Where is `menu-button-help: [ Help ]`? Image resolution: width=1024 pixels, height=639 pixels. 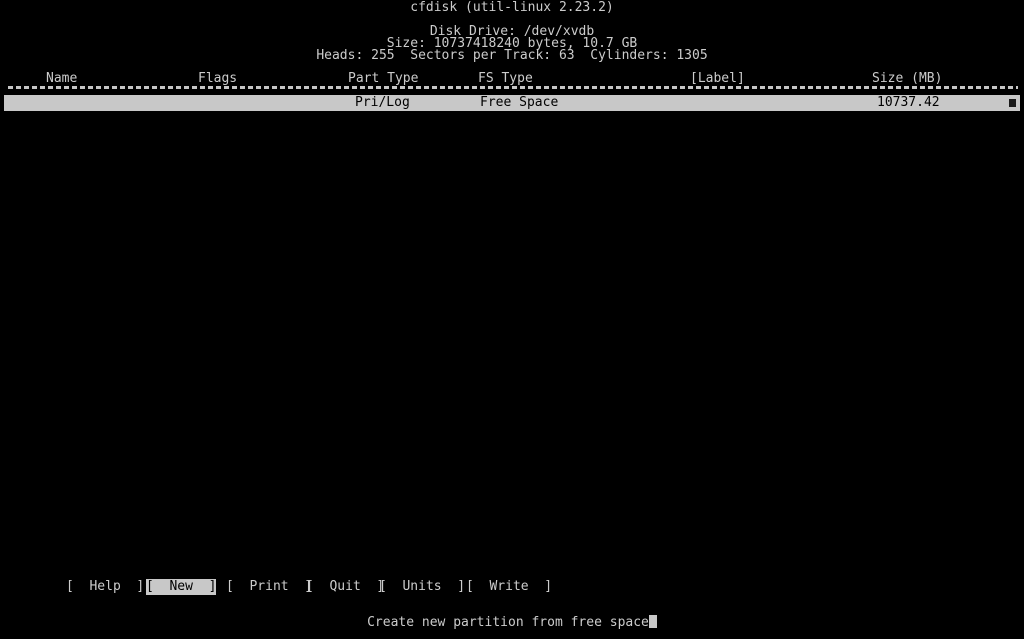 menu-button-help: [ Help ] is located at coordinates (105, 587).